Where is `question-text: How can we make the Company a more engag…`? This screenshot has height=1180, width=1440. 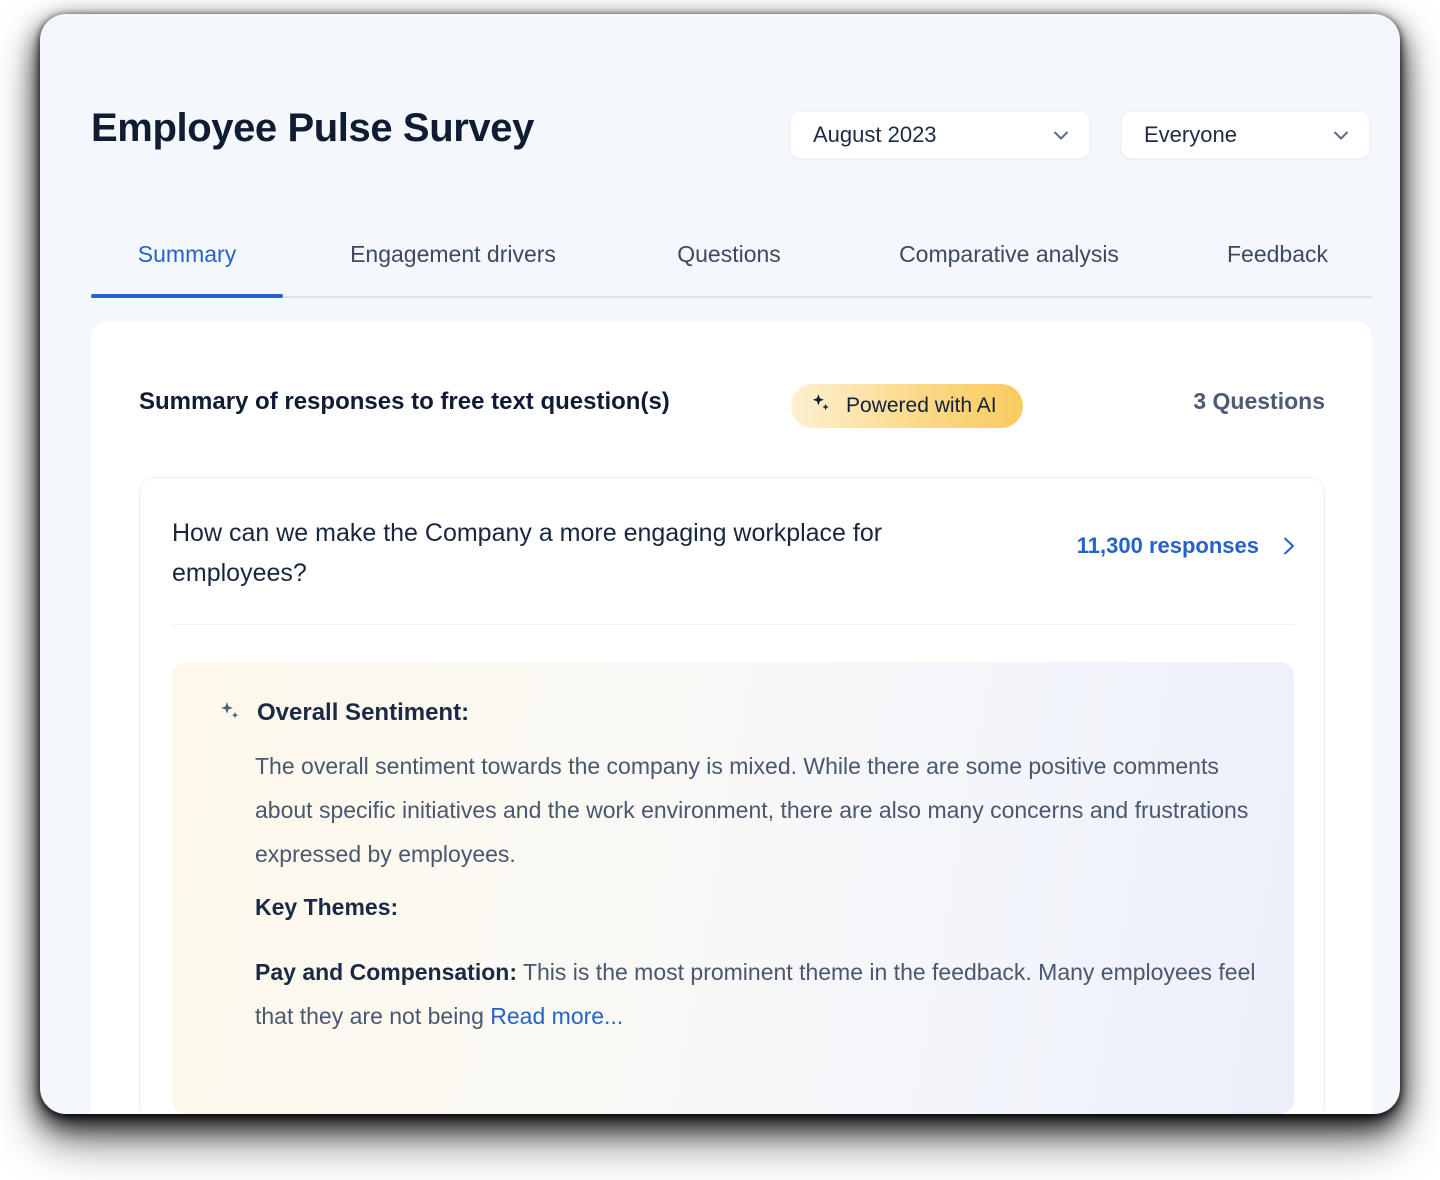
question-text: How can we make the Company a more engag… is located at coordinates (527, 553).